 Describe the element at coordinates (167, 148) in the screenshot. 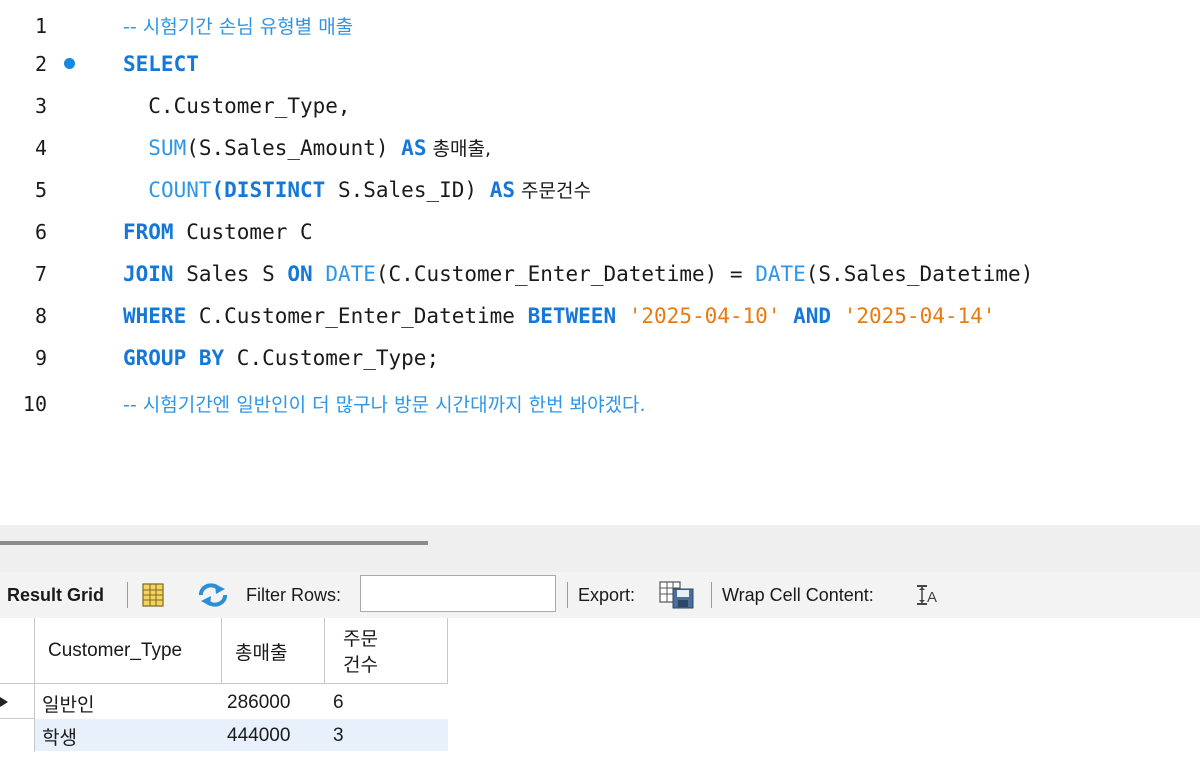

I see `sql-function: SUM` at that location.